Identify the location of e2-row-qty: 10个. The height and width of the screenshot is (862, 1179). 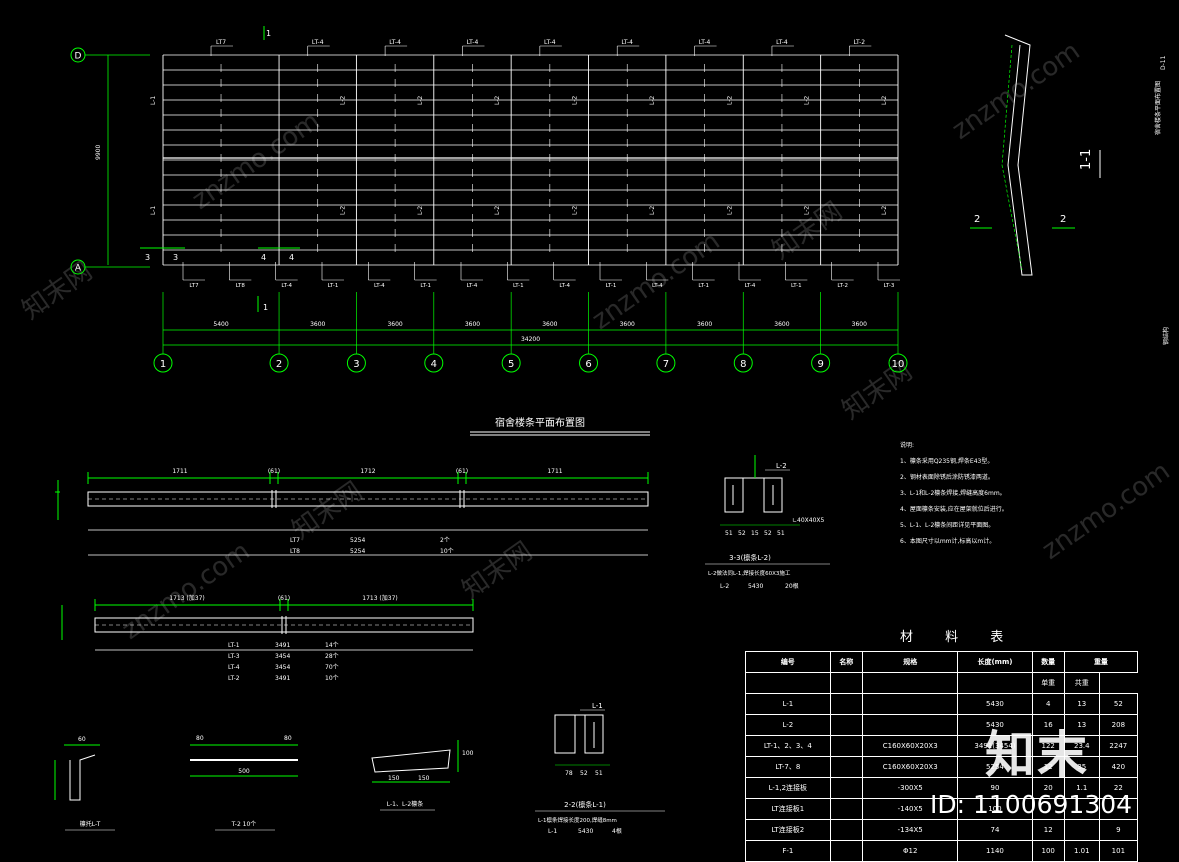
(332, 678).